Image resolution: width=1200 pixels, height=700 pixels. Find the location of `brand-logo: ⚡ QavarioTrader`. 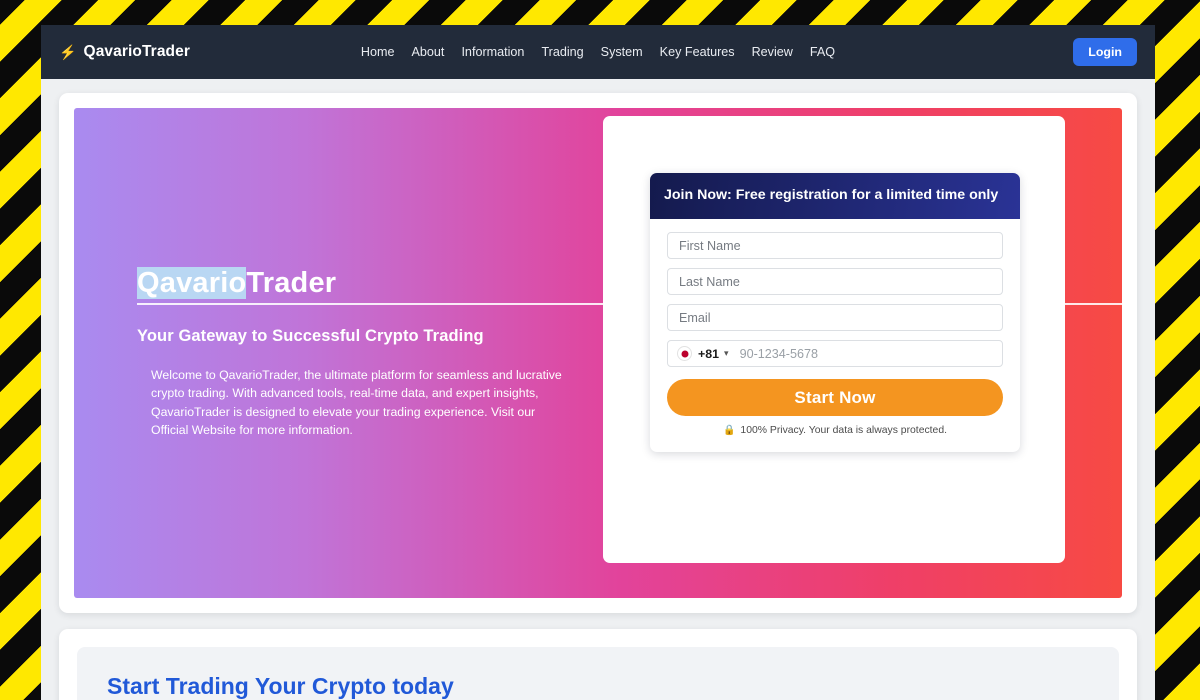

brand-logo: ⚡ QavarioTrader is located at coordinates (124, 52).